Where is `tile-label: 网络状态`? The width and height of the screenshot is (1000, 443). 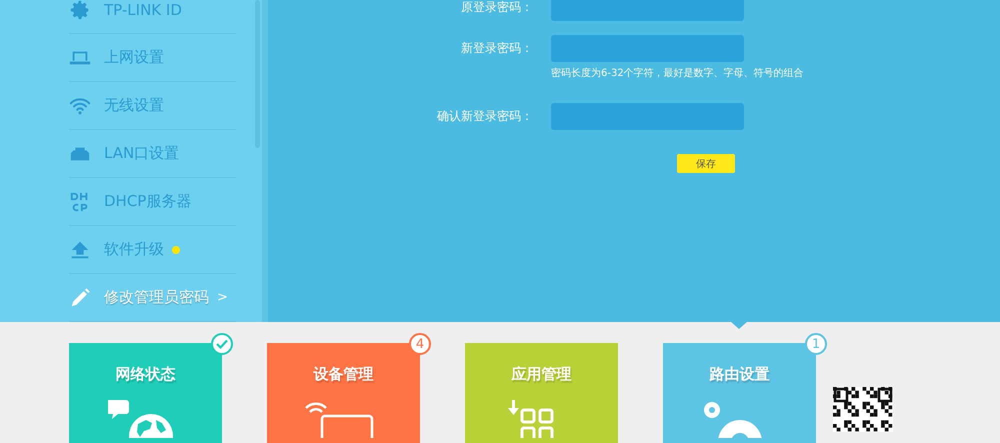
tile-label: 网络状态 is located at coordinates (146, 374).